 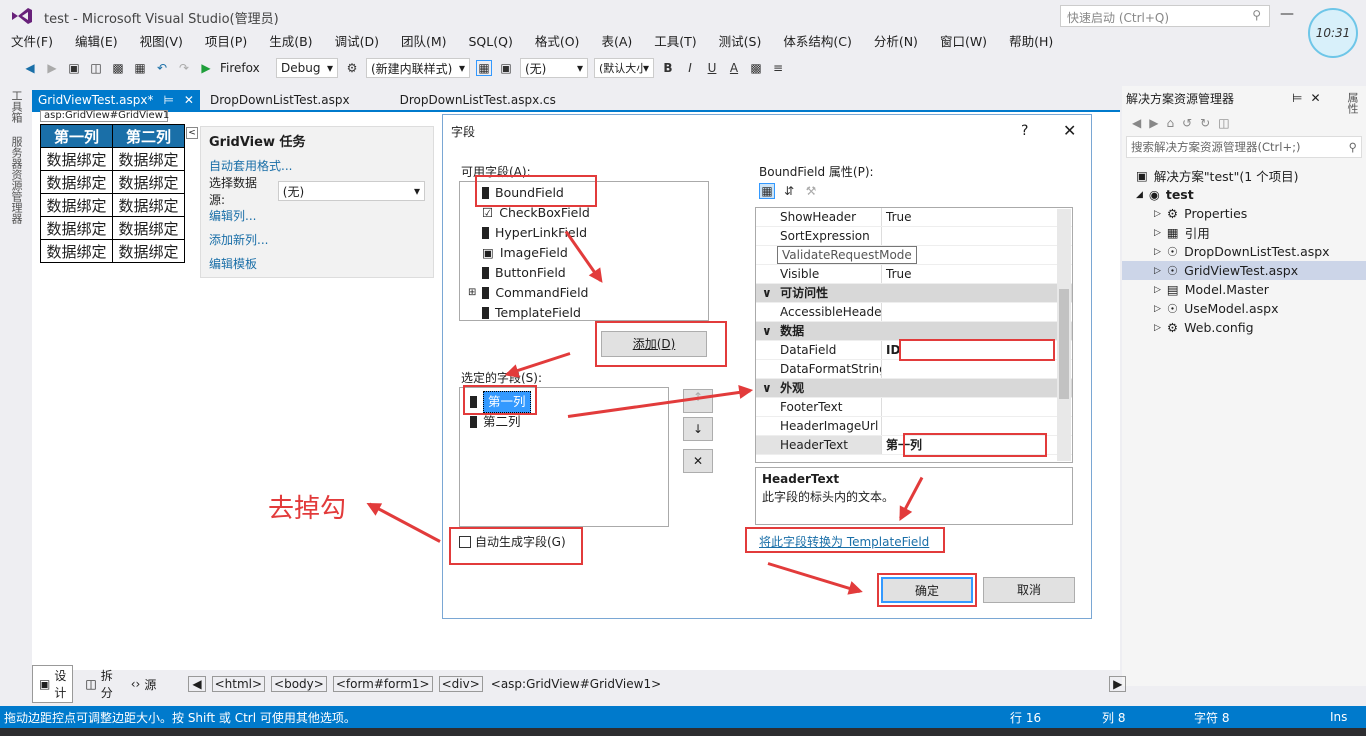 I want to click on prop-row: SortExpression, so click(x=914, y=236).